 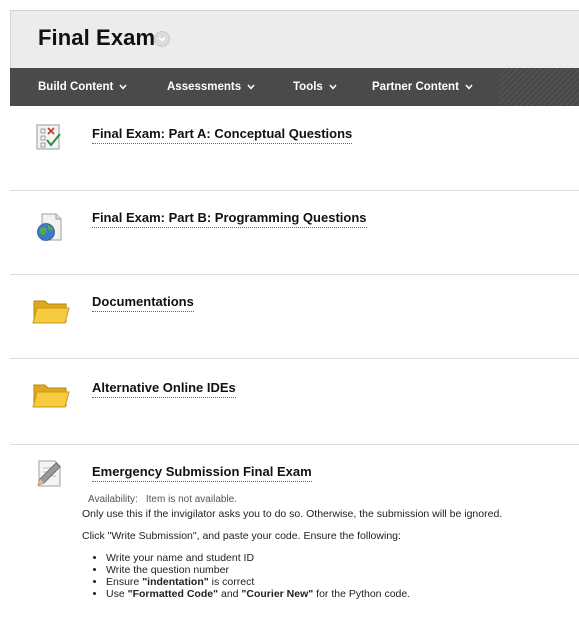 I want to click on test-icon, so click(x=49, y=137).